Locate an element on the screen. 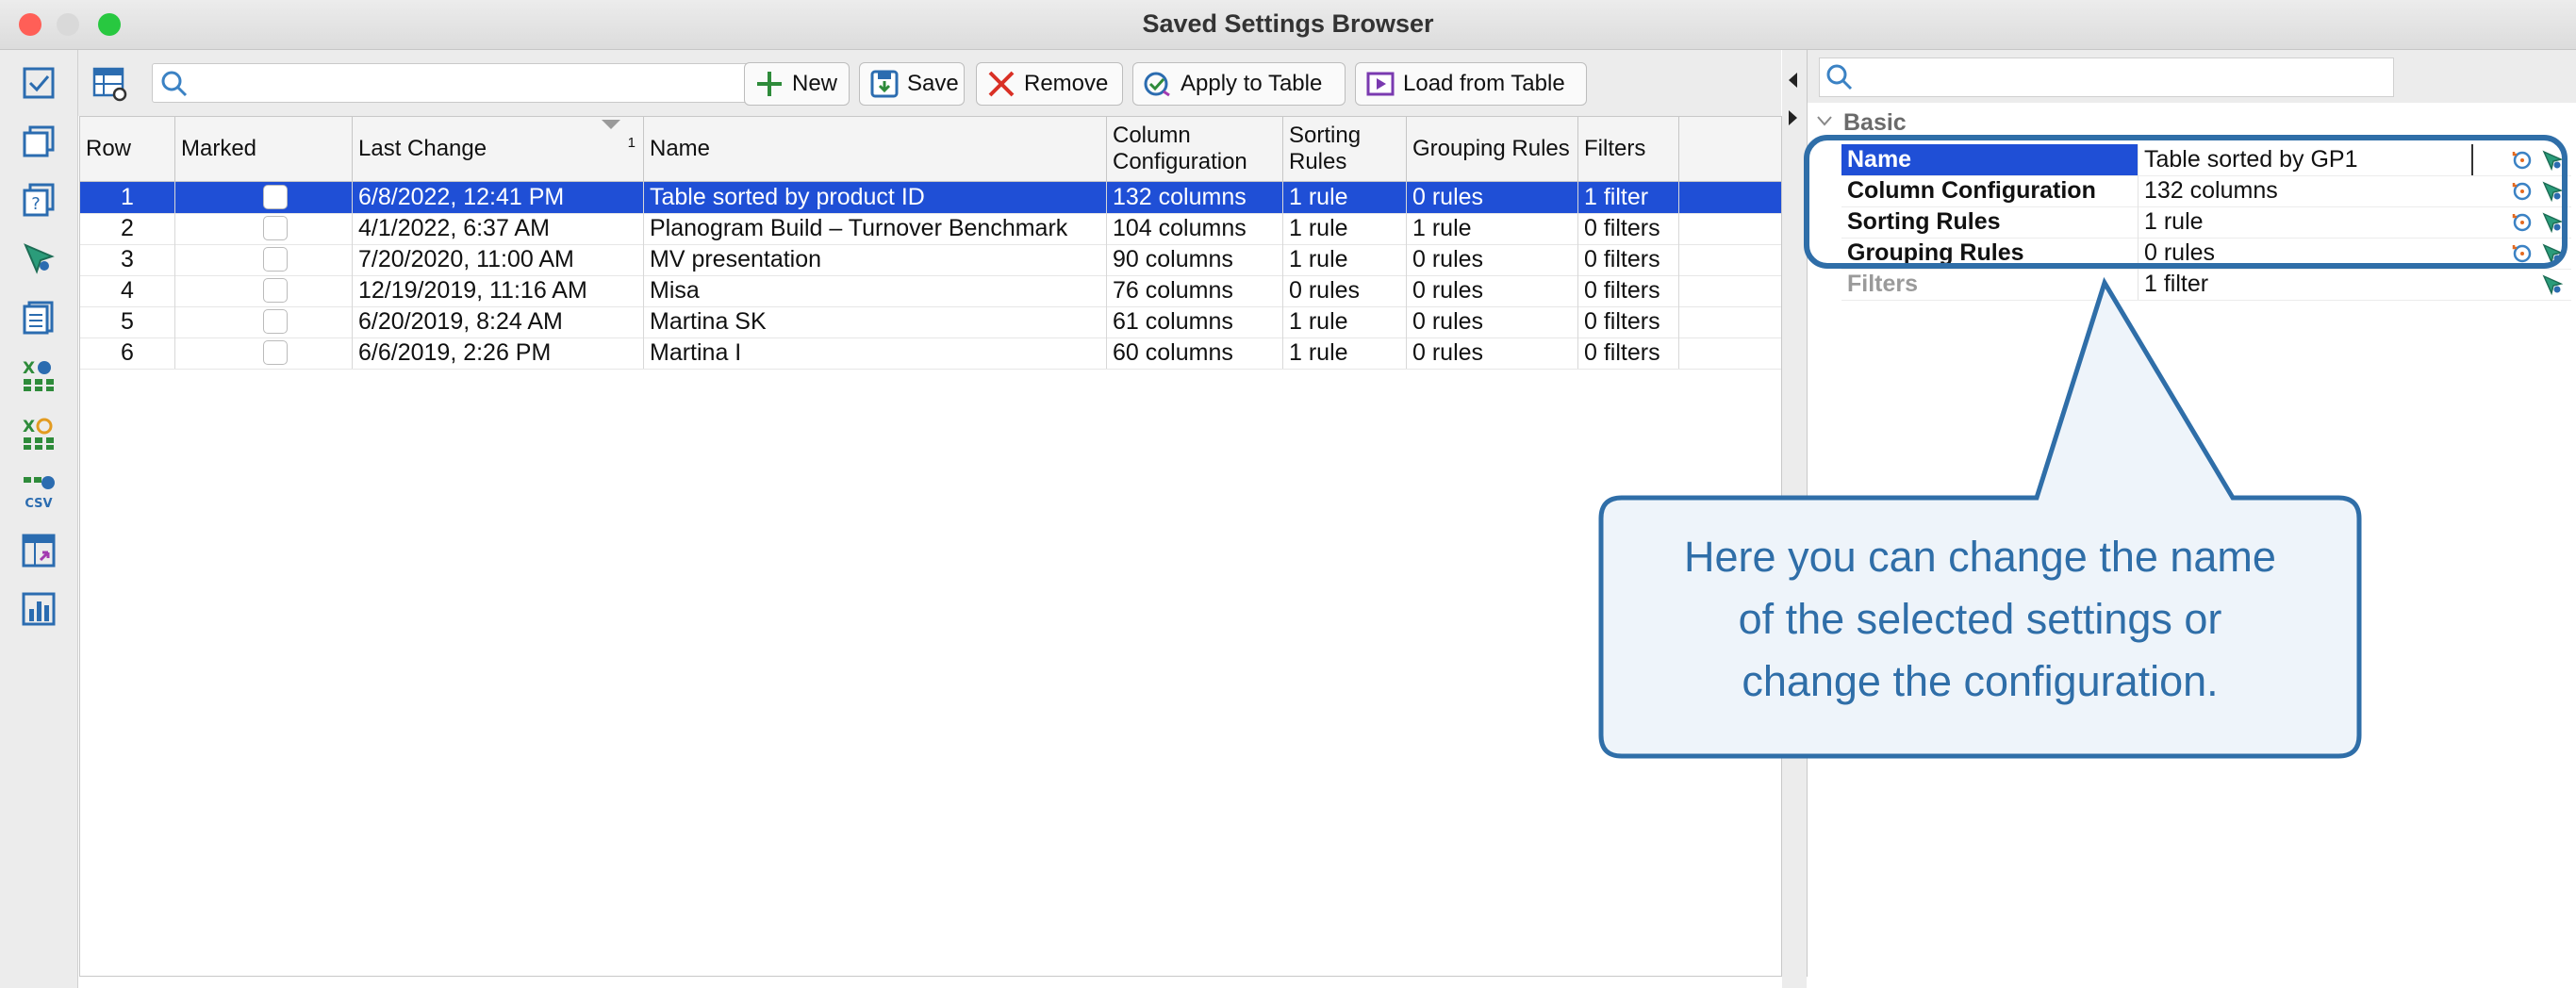 The height and width of the screenshot is (988, 2576). property-label: Filters is located at coordinates (1883, 284).